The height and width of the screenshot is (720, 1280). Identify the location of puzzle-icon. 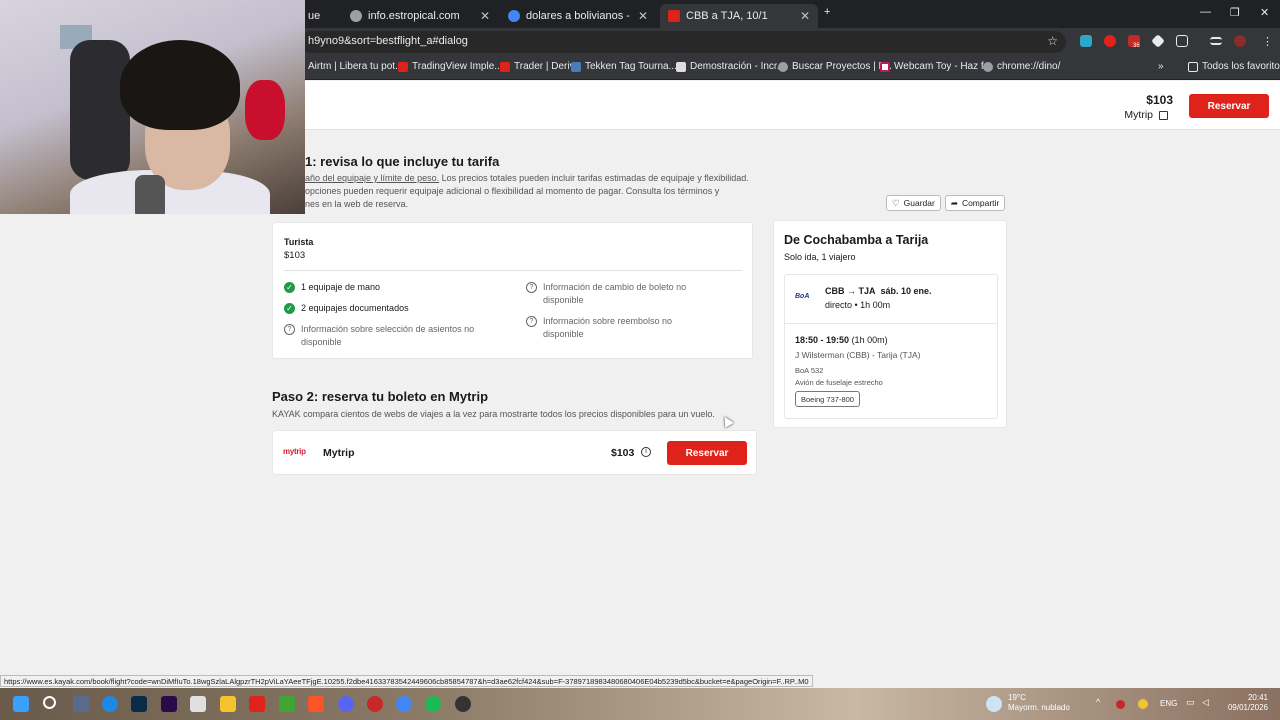
(1182, 41).